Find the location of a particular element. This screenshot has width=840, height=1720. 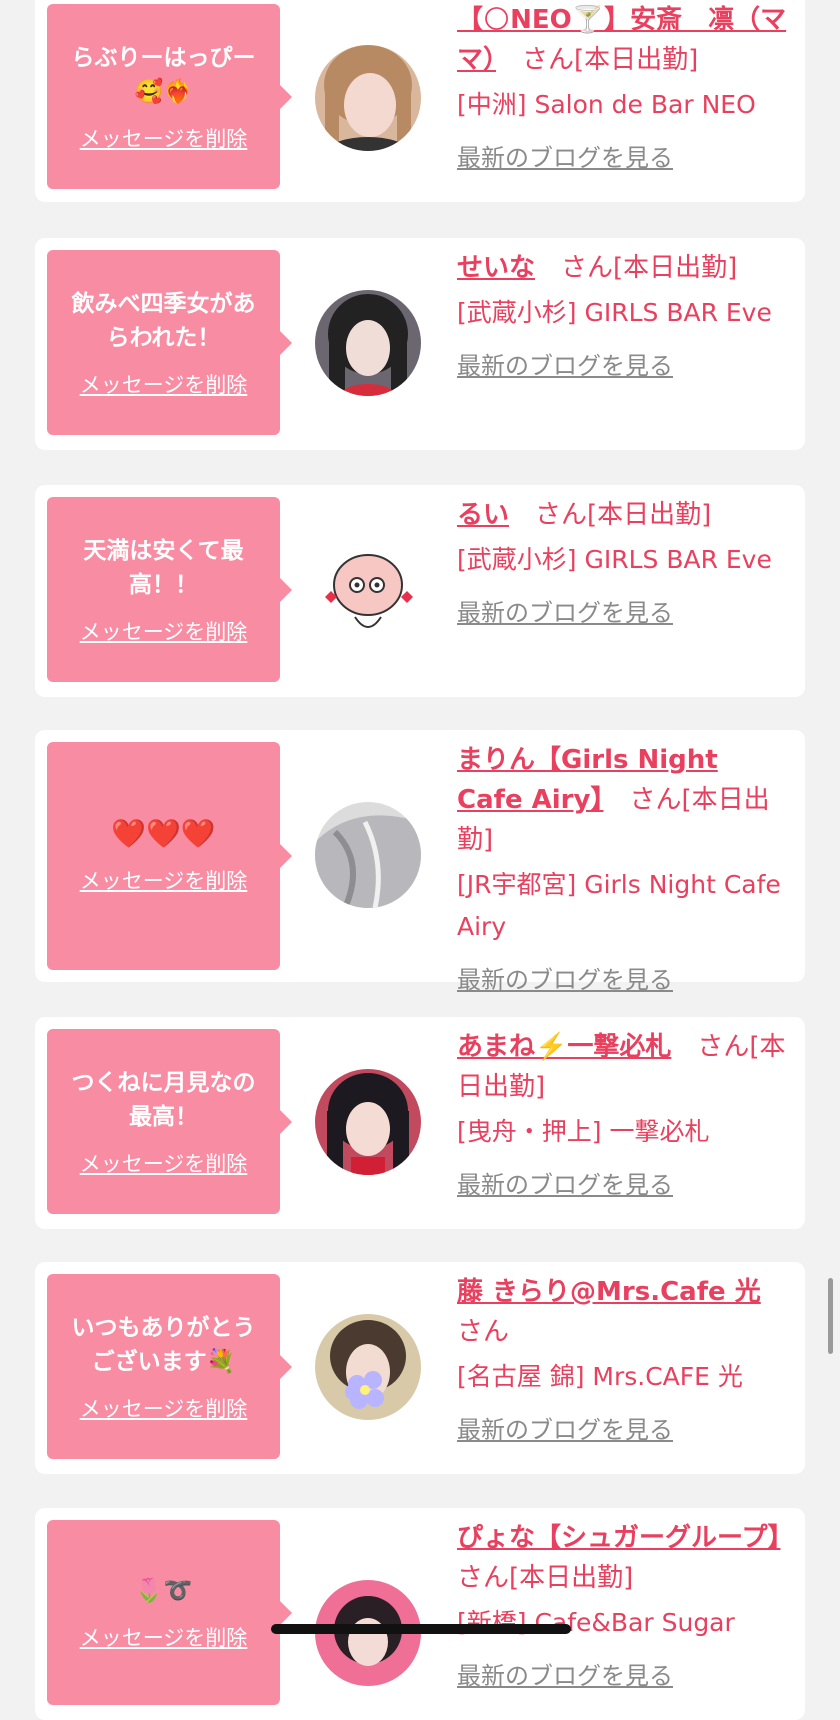

shop-label: [中洲] Salon de Bar NEO is located at coordinates (606, 104).